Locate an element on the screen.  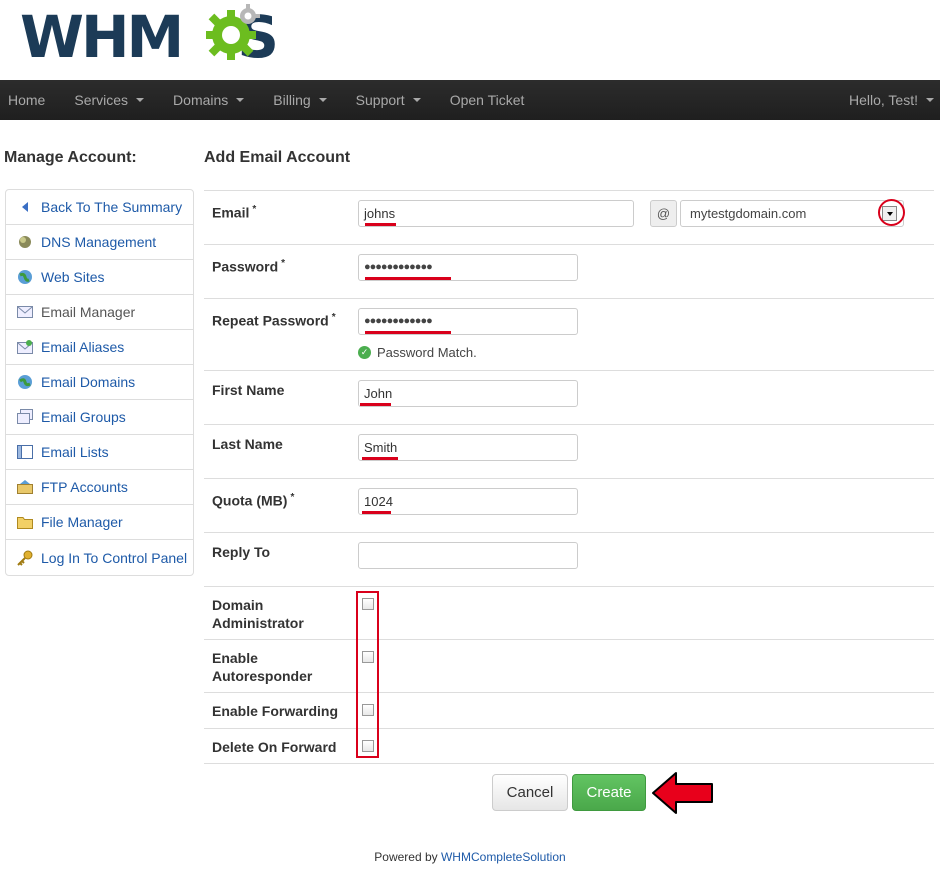
nav-open-ticket: Open Ticket is located at coordinates (487, 100).